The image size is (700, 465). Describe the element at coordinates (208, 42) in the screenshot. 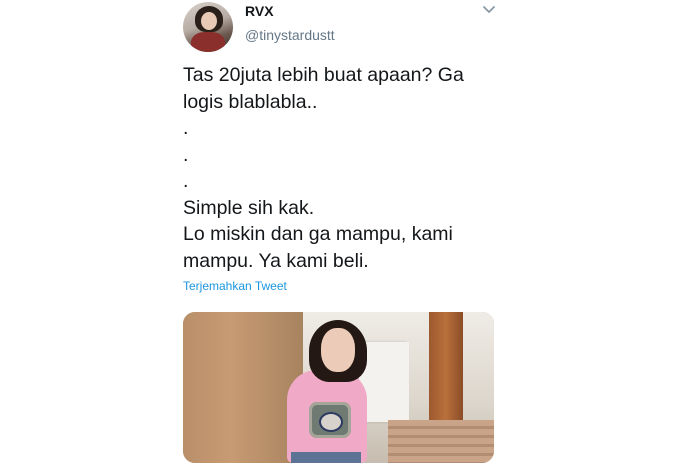

I see `avatar-shirt` at that location.